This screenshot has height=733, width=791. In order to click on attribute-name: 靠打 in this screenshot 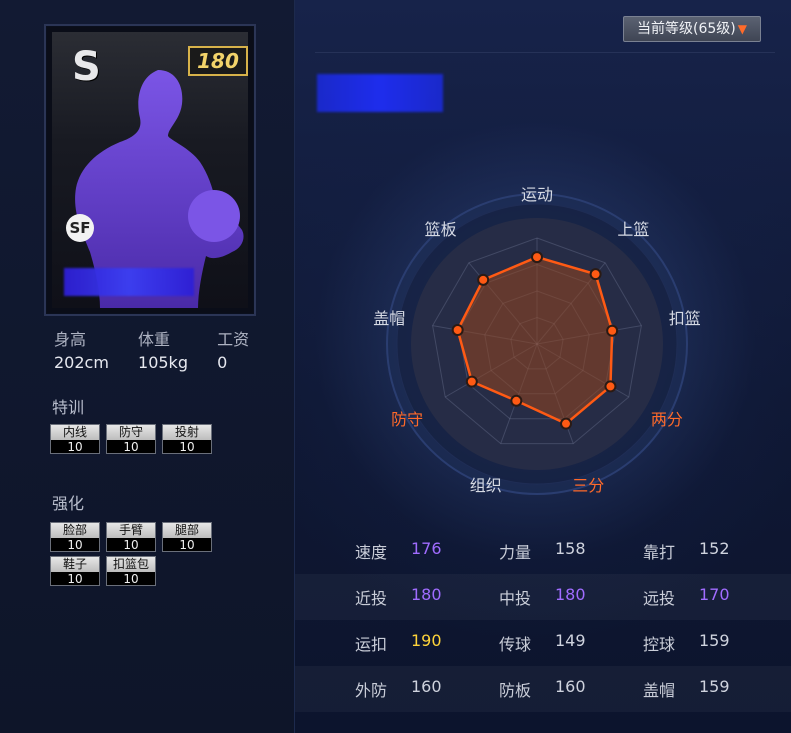, I will do `click(659, 552)`.